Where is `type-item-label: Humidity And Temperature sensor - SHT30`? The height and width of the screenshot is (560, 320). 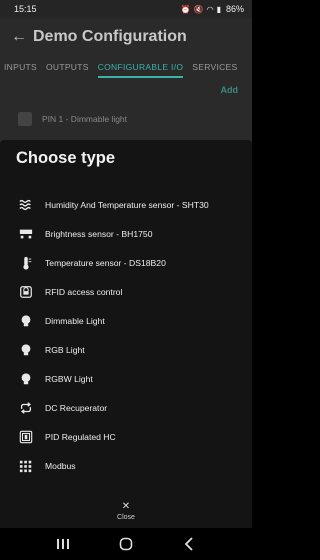 type-item-label: Humidity And Temperature sensor - SHT30 is located at coordinates (127, 204).